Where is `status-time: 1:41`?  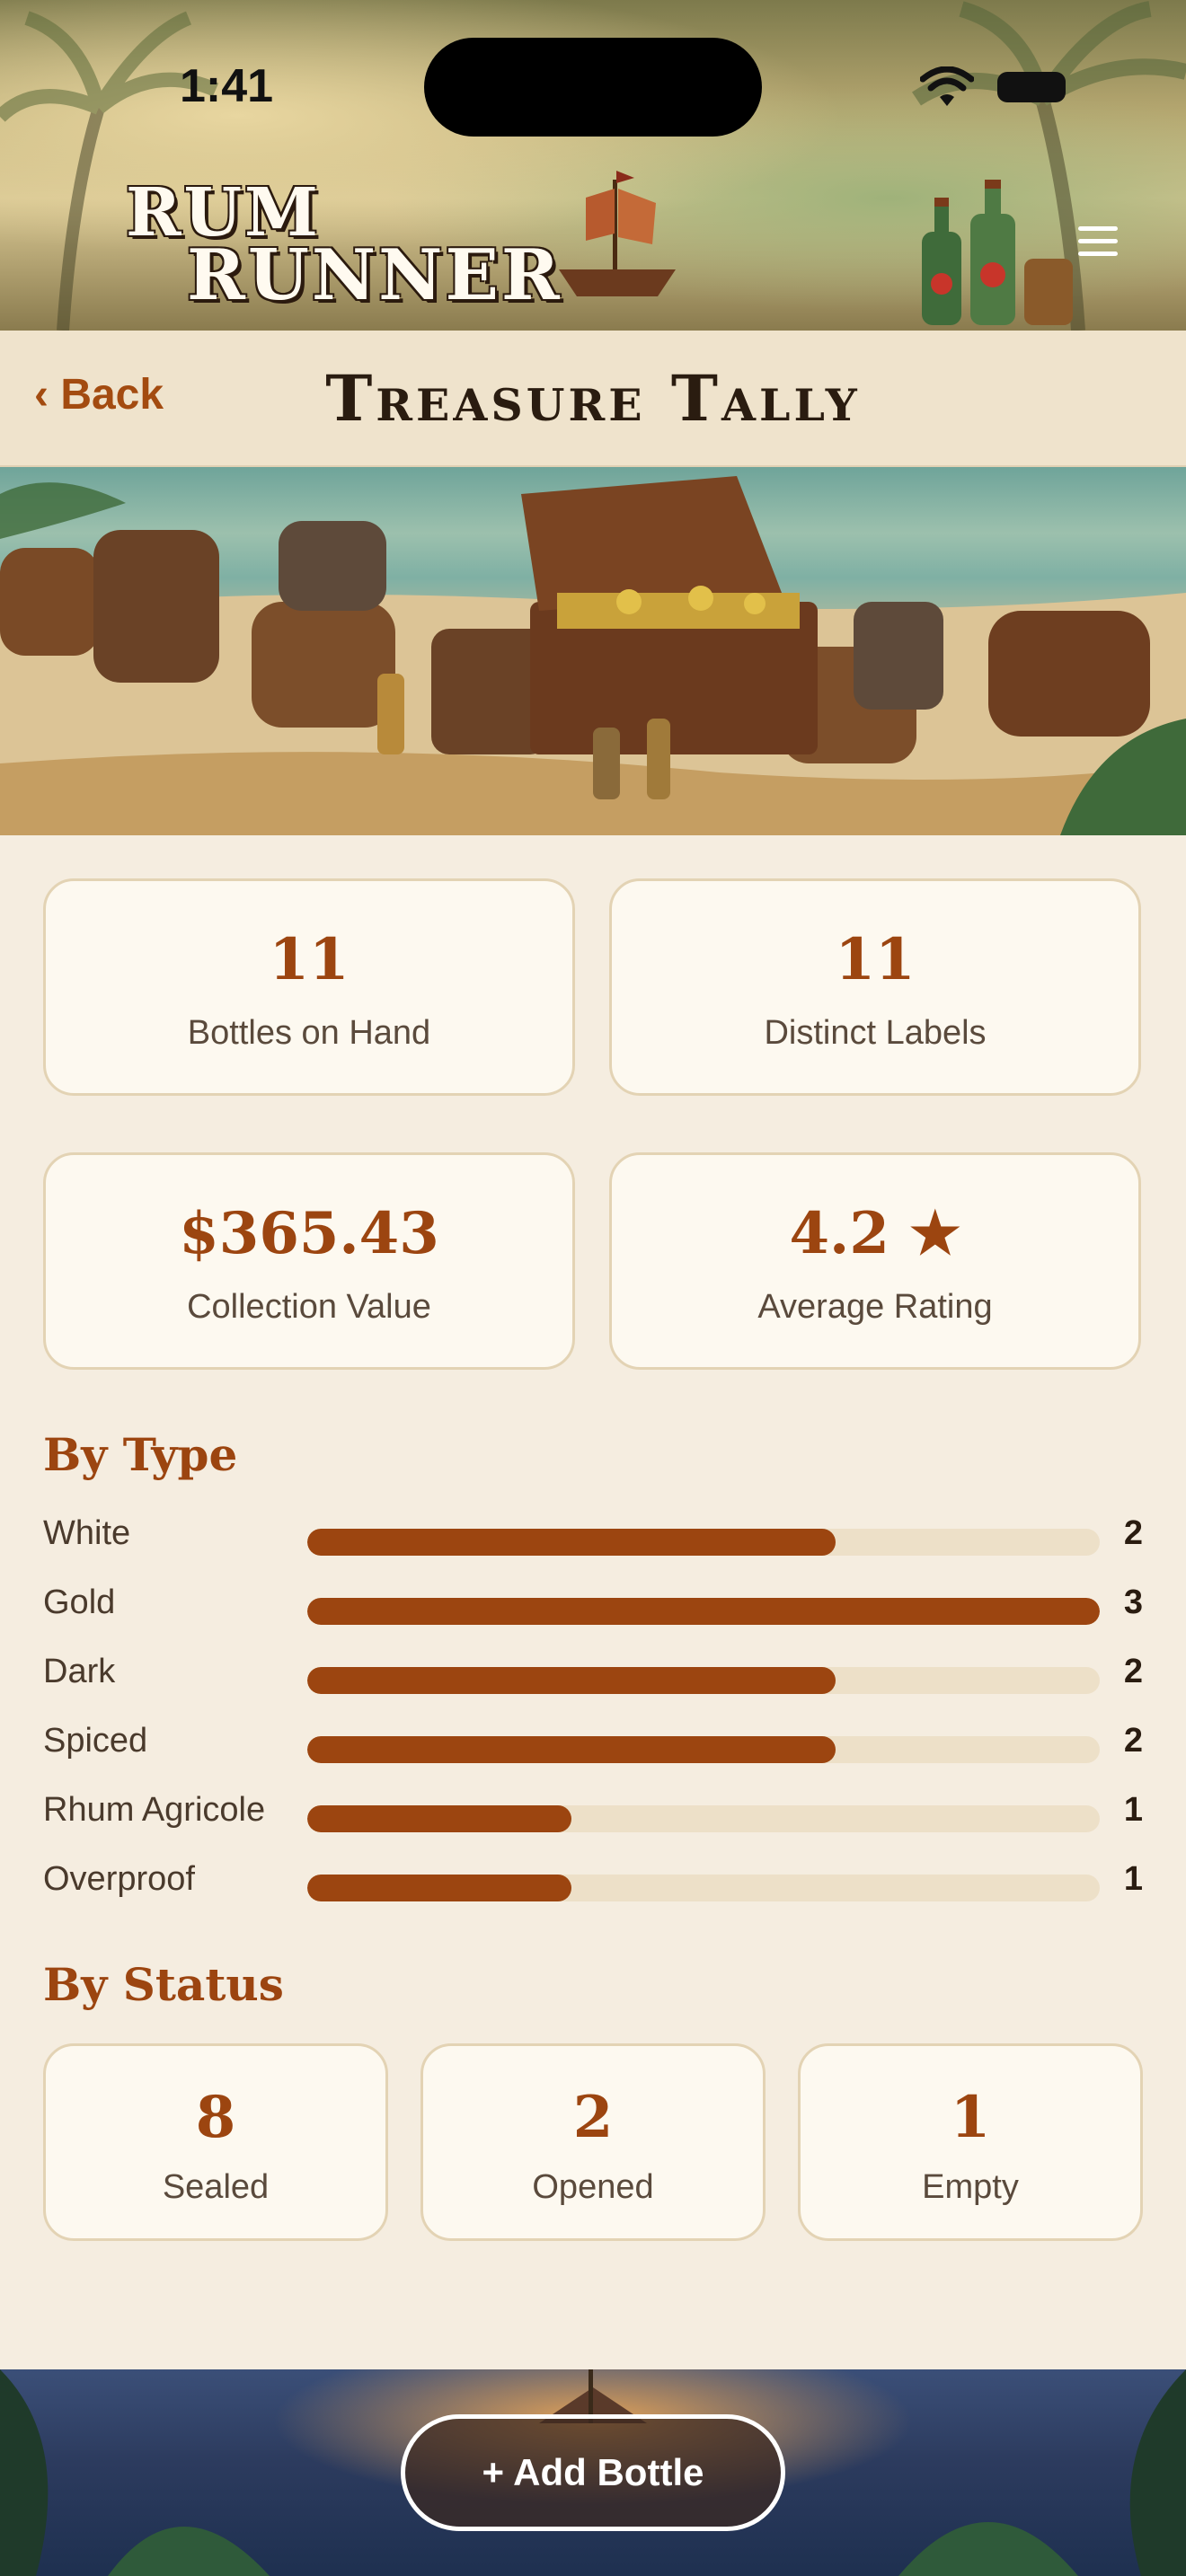 status-time: 1:41 is located at coordinates (227, 86).